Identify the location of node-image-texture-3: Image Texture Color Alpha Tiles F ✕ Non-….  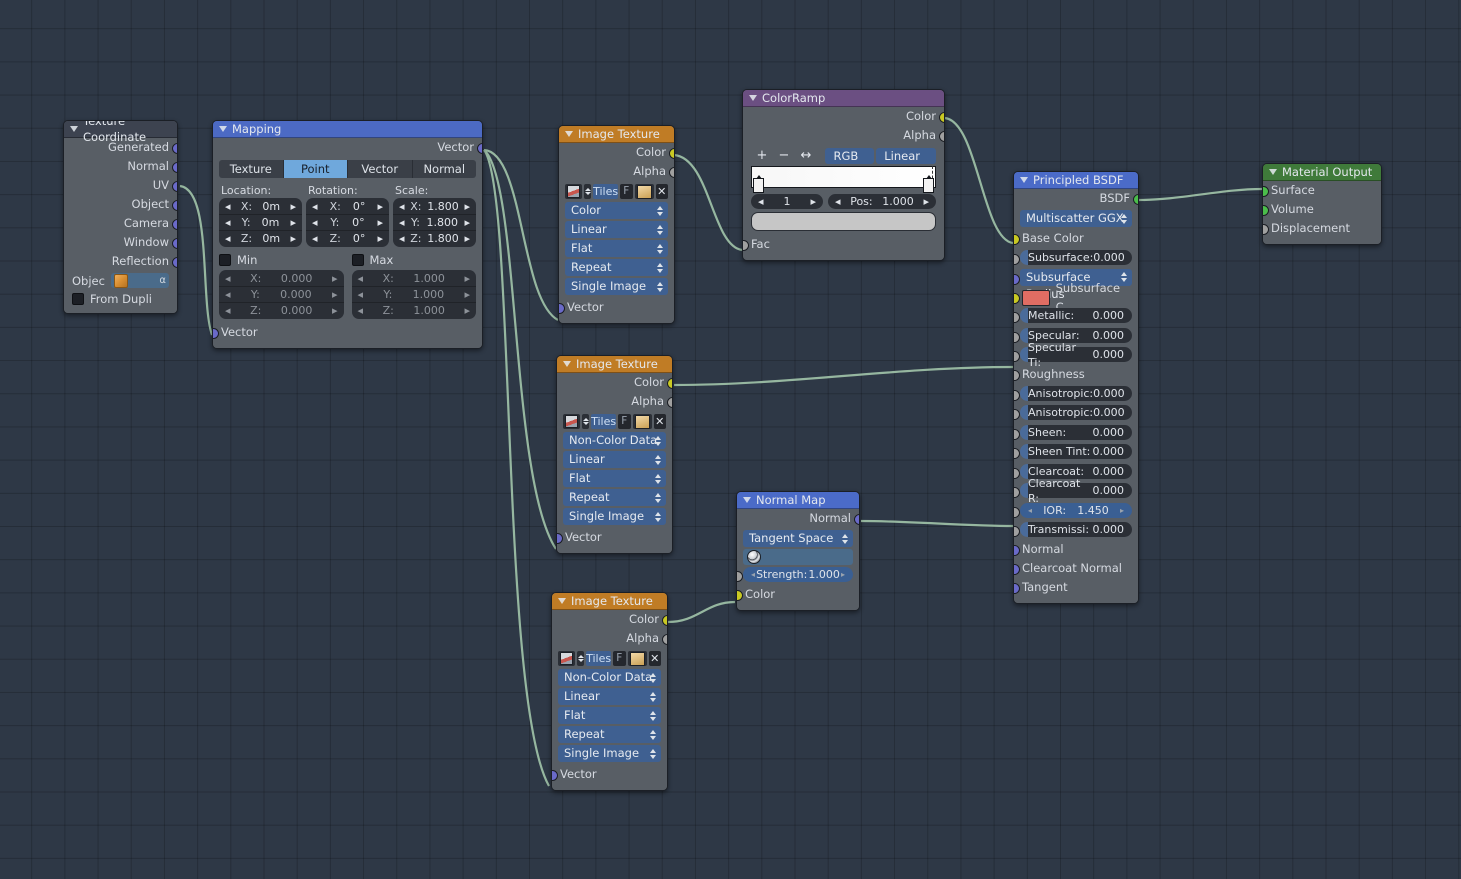
(609, 691).